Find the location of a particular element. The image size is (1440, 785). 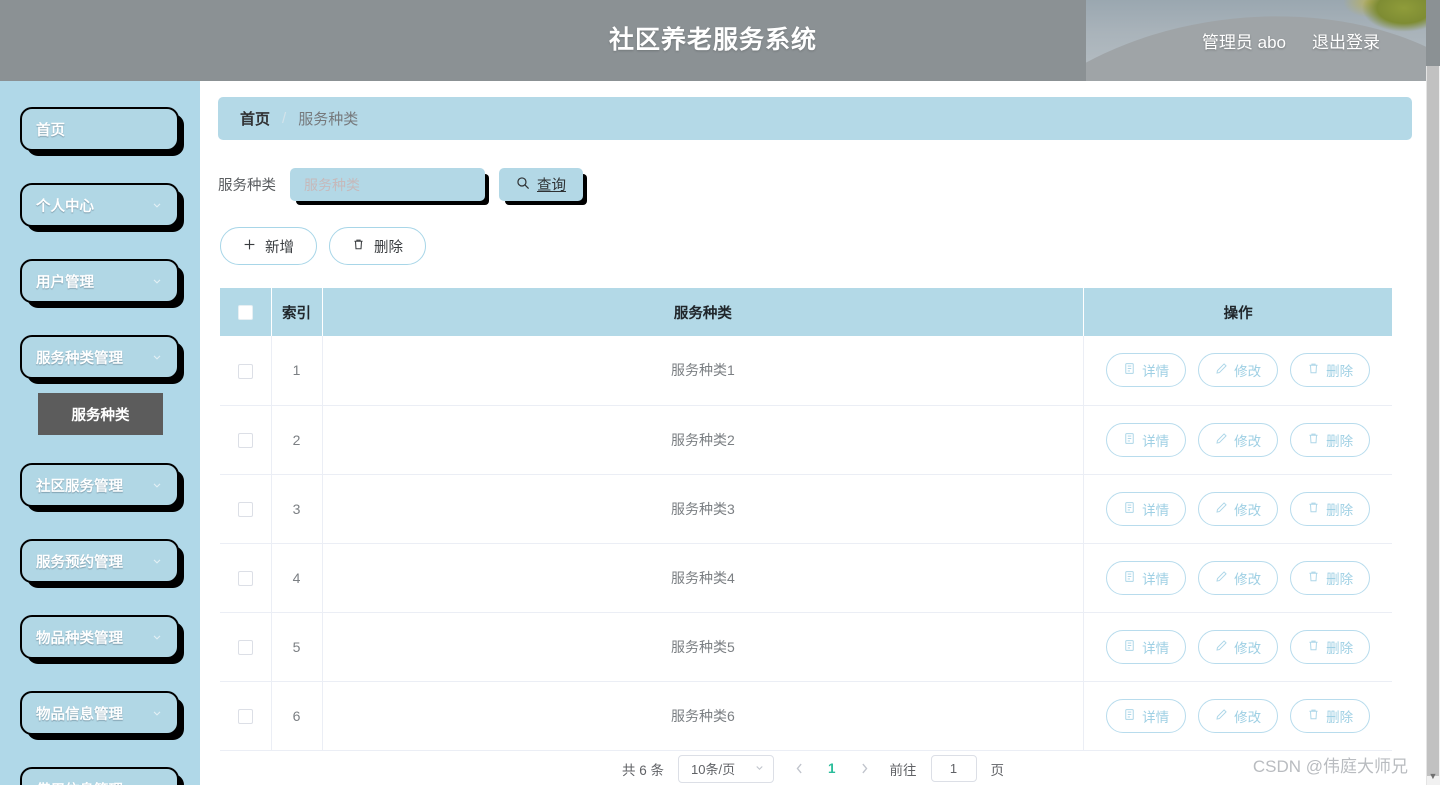

pagination: 共 6 条 10条/页 1 前往 页 is located at coordinates (813, 768).